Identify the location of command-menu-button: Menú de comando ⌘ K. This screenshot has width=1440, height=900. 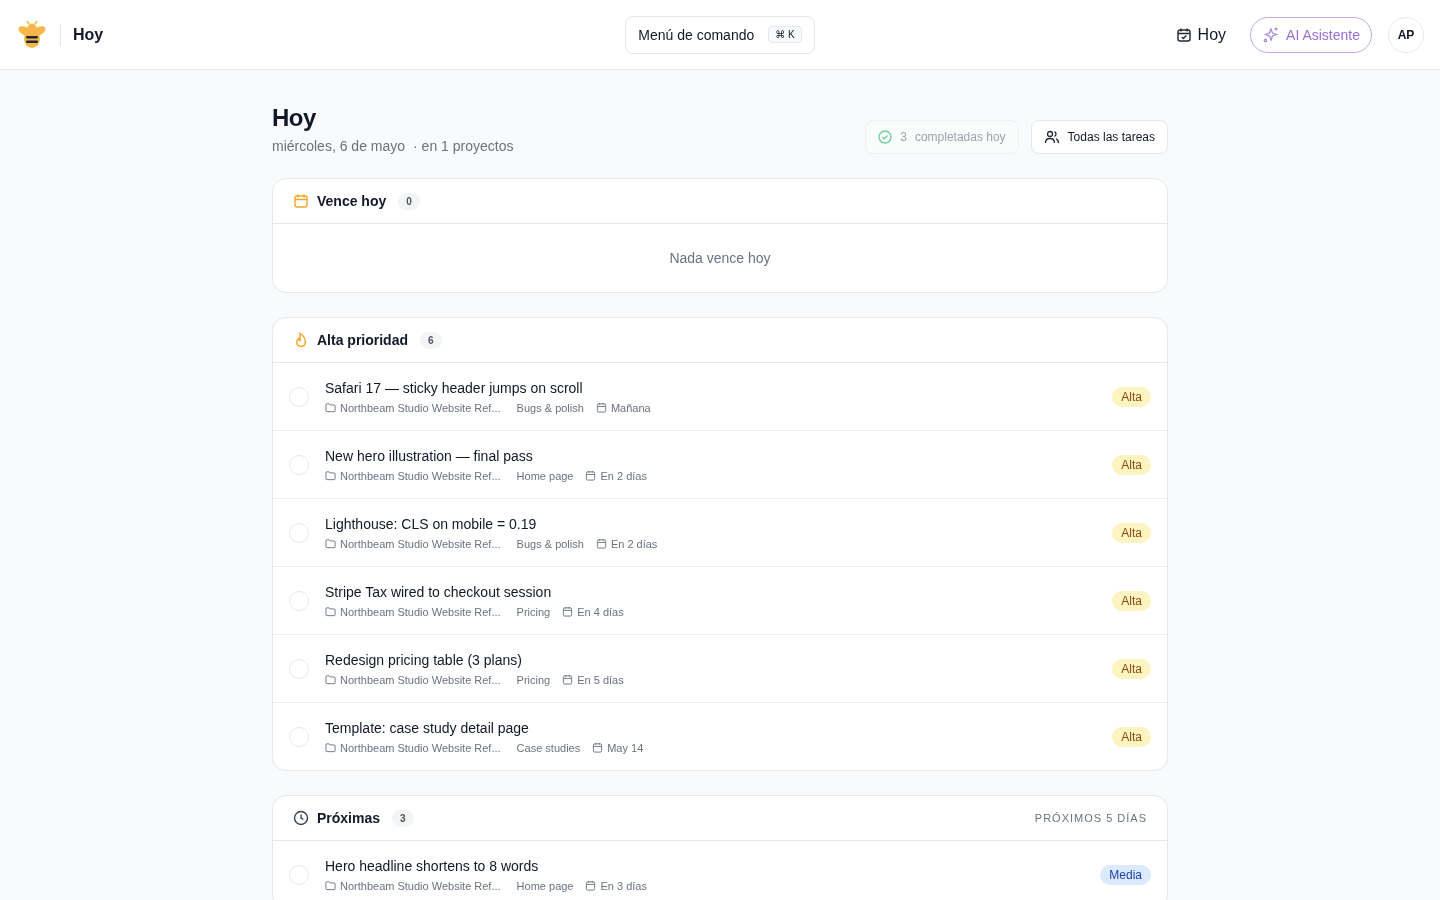
(720, 34).